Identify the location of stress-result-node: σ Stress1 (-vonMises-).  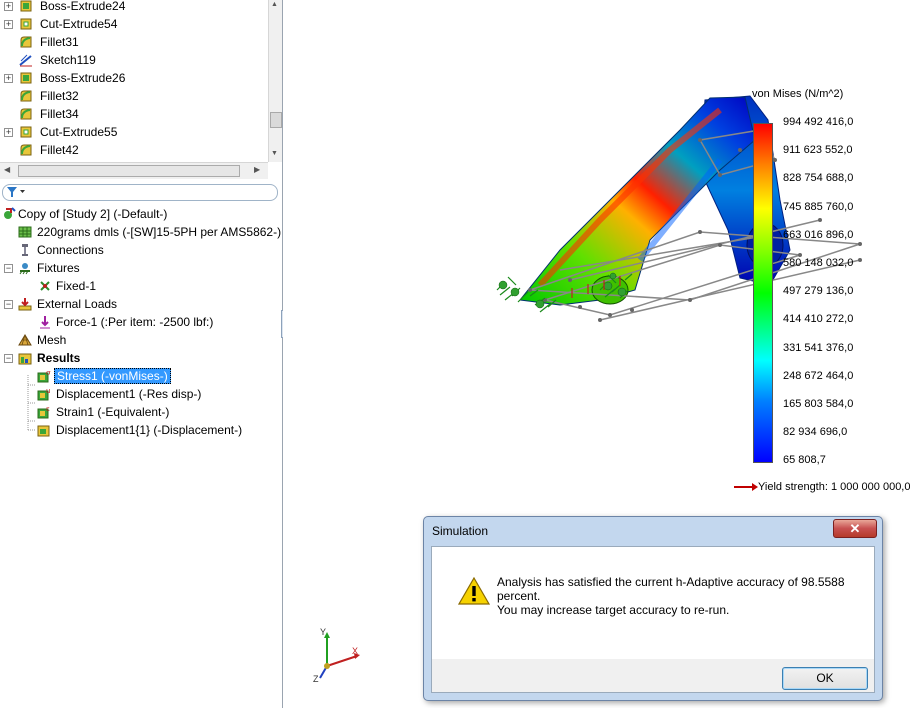
(140, 376).